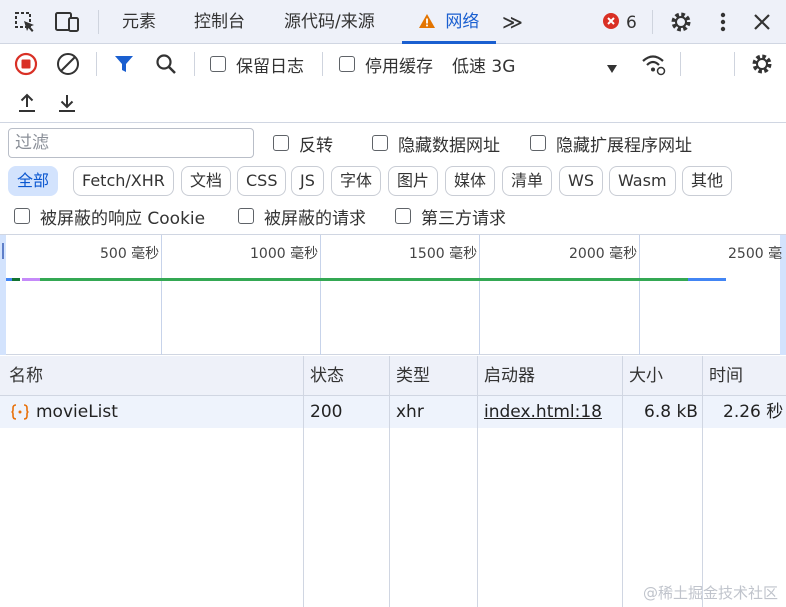 The image size is (786, 607). What do you see at coordinates (16, 279) in the screenshot?
I see `timeline-bar-dark` at bounding box center [16, 279].